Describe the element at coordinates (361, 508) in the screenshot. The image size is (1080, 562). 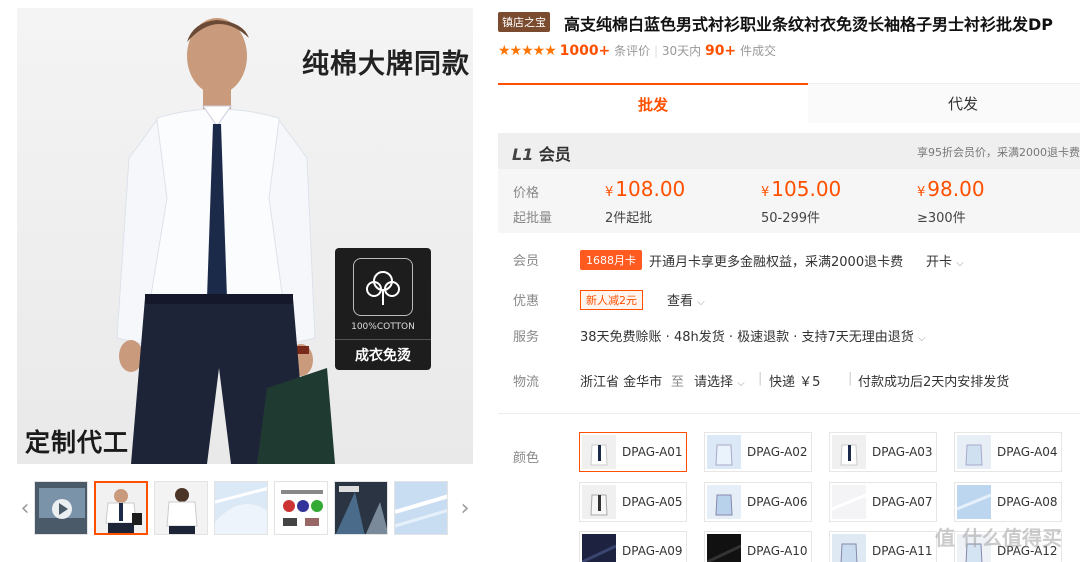
I see `thumbnail-factory` at that location.